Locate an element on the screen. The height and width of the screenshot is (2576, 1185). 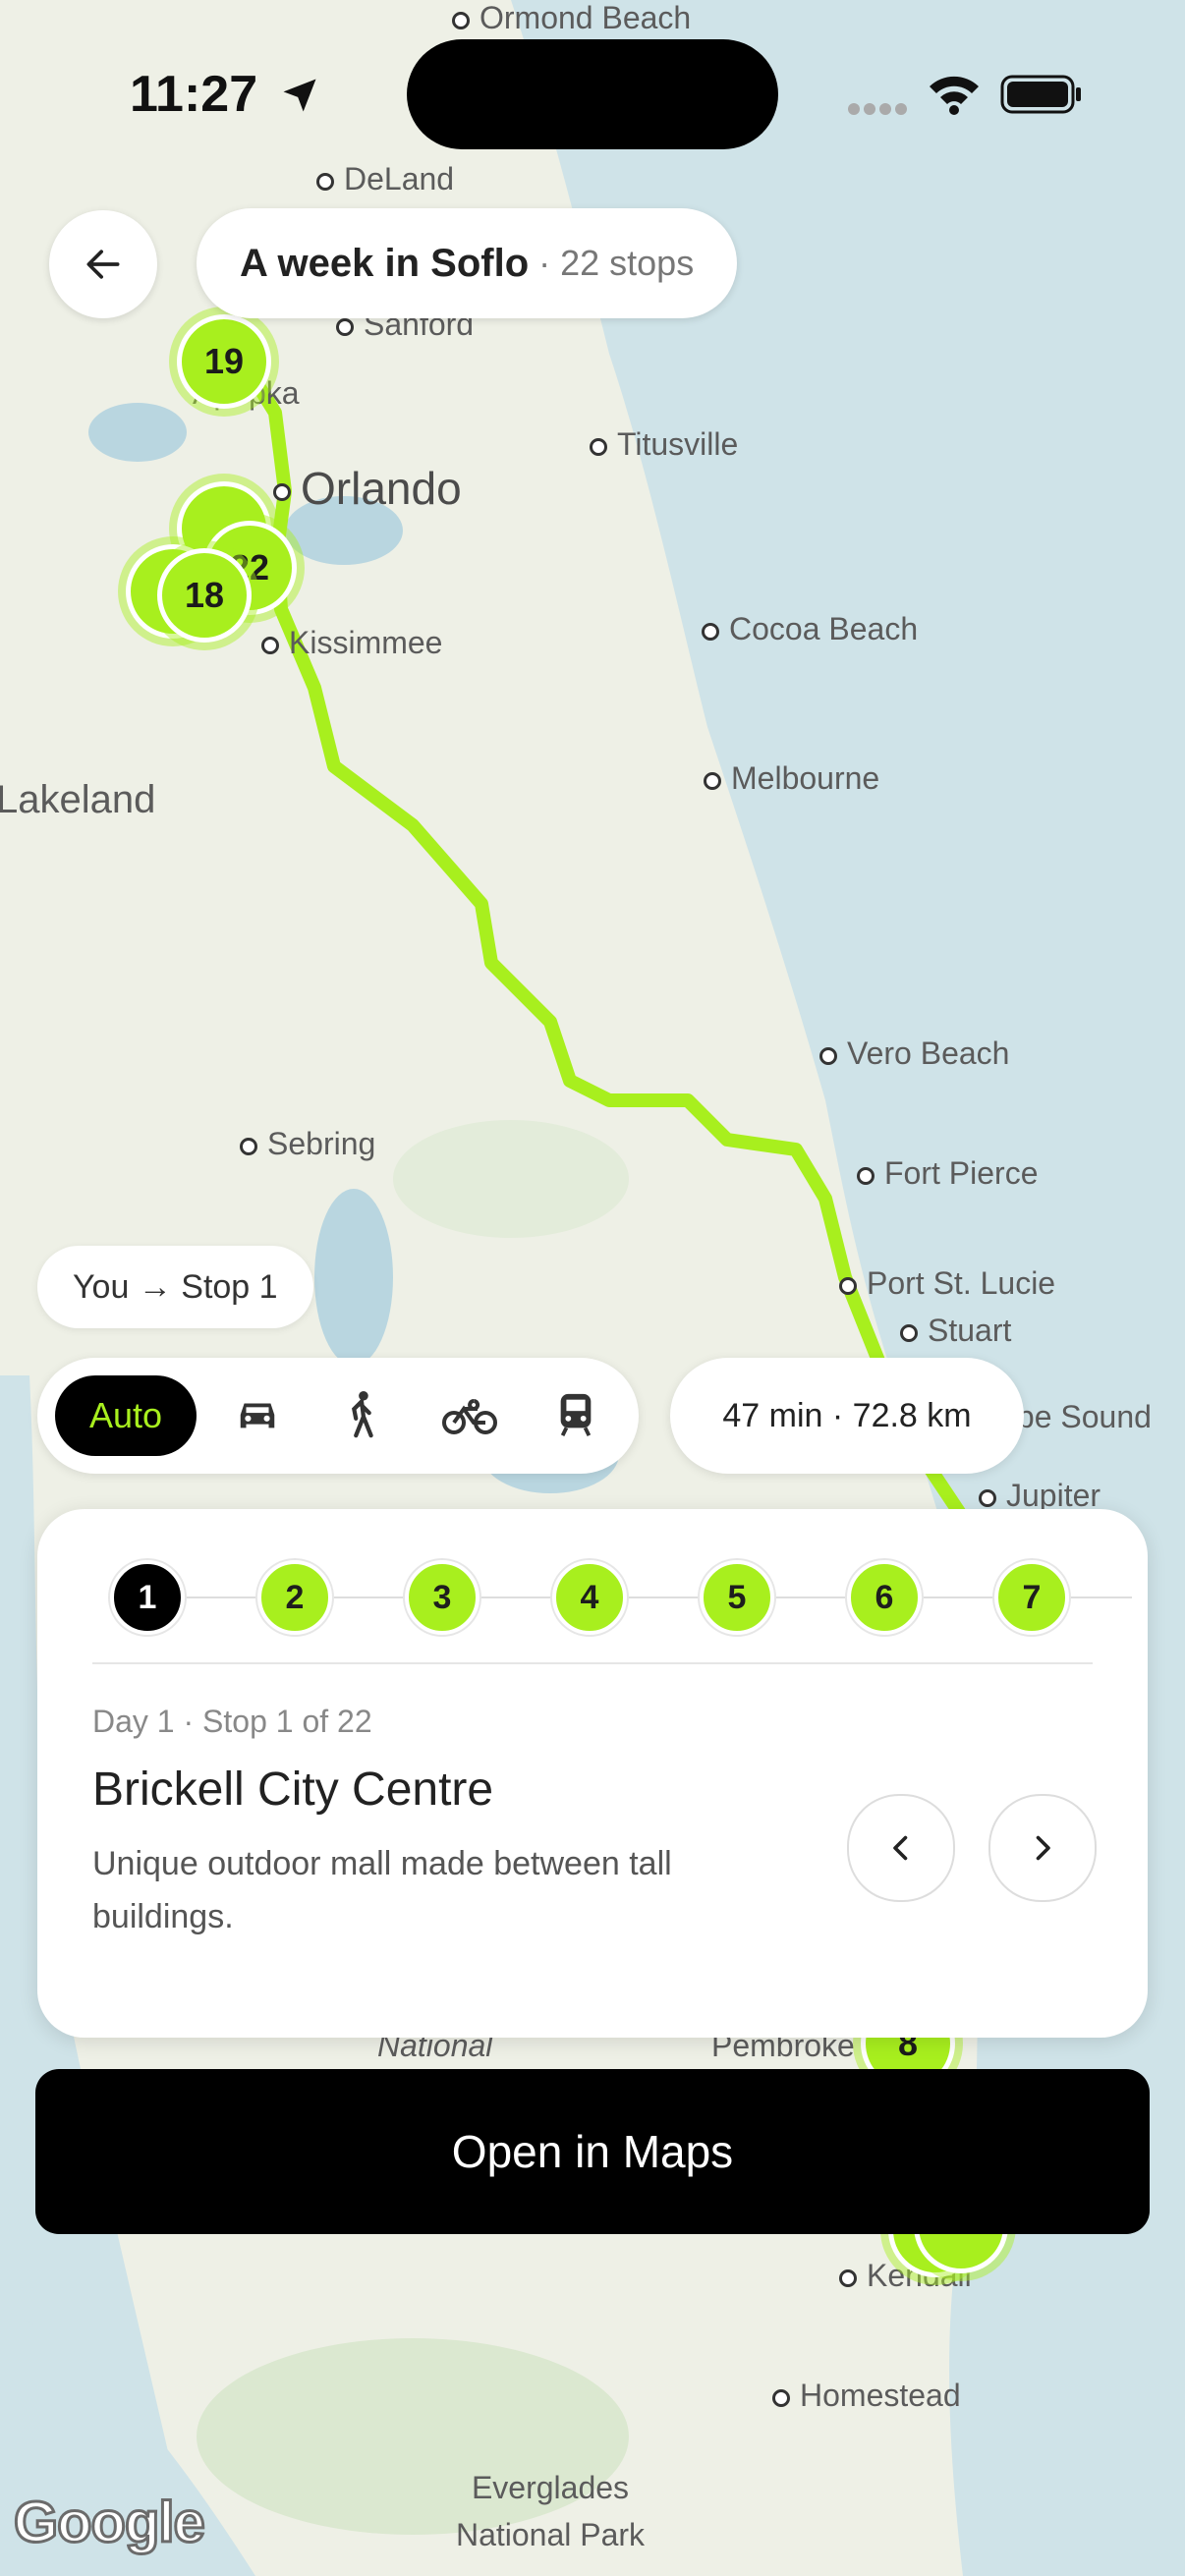
stop-stepper: 1 2 3 4 5 6 7 is located at coordinates (621, 1597).